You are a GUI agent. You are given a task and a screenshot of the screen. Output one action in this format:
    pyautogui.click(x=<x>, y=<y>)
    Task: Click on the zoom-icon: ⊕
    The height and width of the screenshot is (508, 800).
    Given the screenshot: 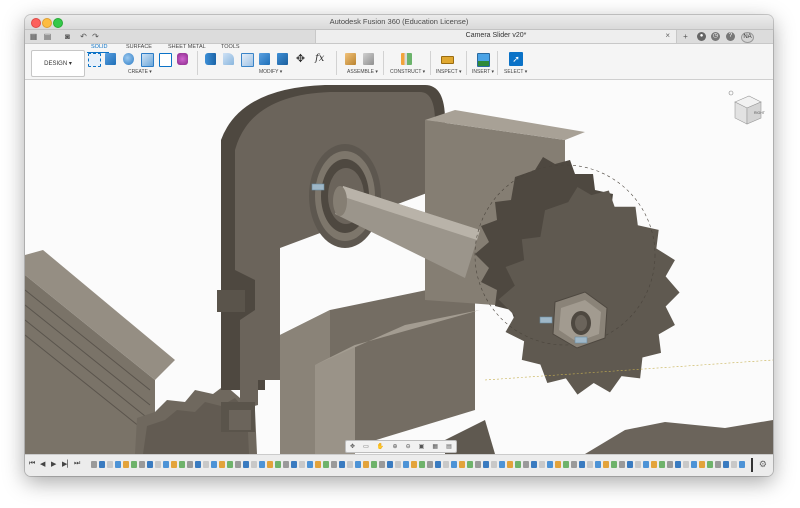 What is the action you would take?
    pyautogui.click(x=394, y=446)
    